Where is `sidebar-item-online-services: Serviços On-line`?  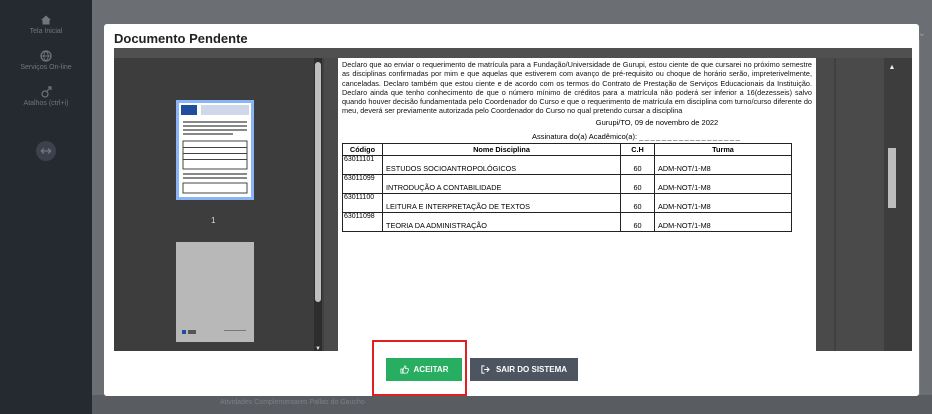
sidebar-item-online-services: Serviços On-line is located at coordinates (46, 60).